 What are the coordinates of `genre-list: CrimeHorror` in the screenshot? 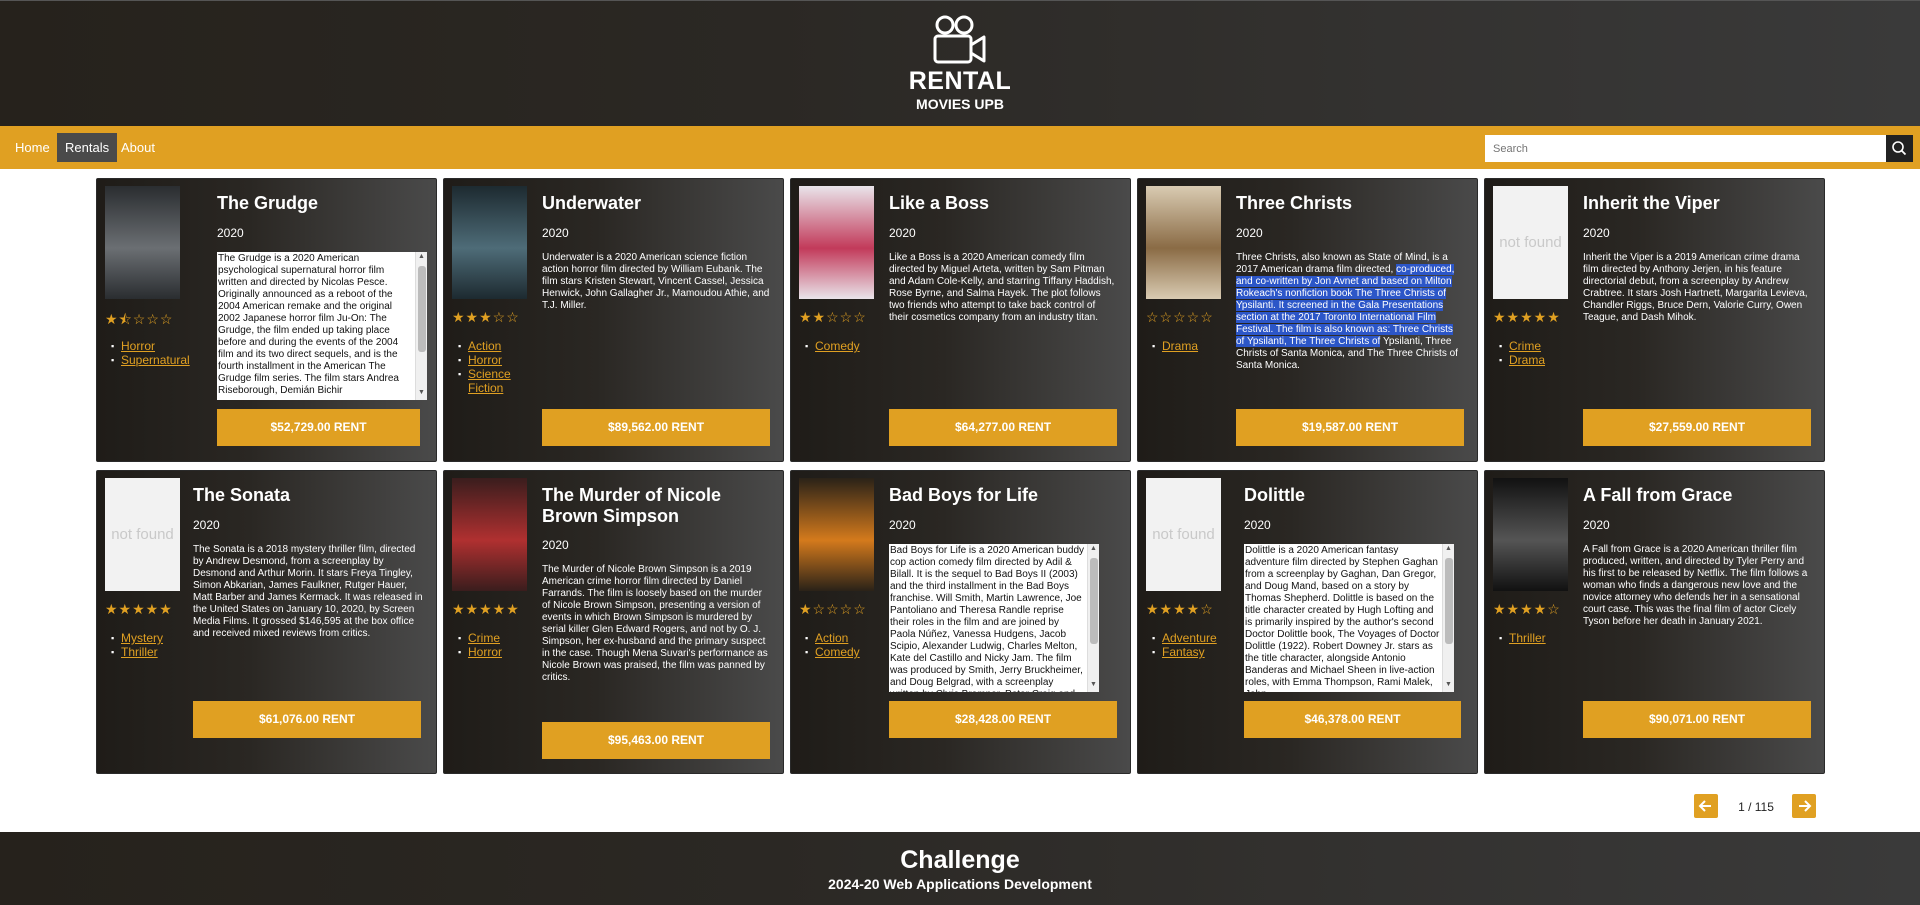 It's located at (480, 645).